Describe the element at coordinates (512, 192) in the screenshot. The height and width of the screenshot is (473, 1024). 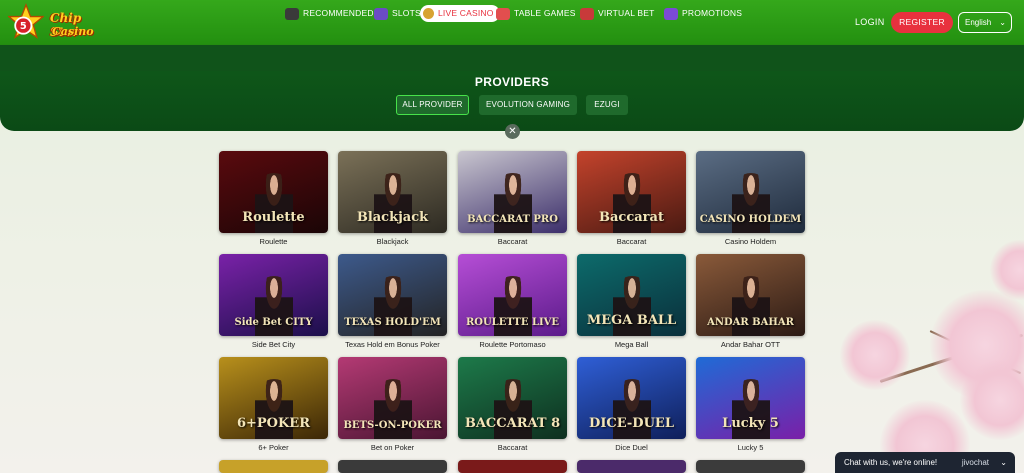
I see `game-thumbnail: BACCARAT PRO` at that location.